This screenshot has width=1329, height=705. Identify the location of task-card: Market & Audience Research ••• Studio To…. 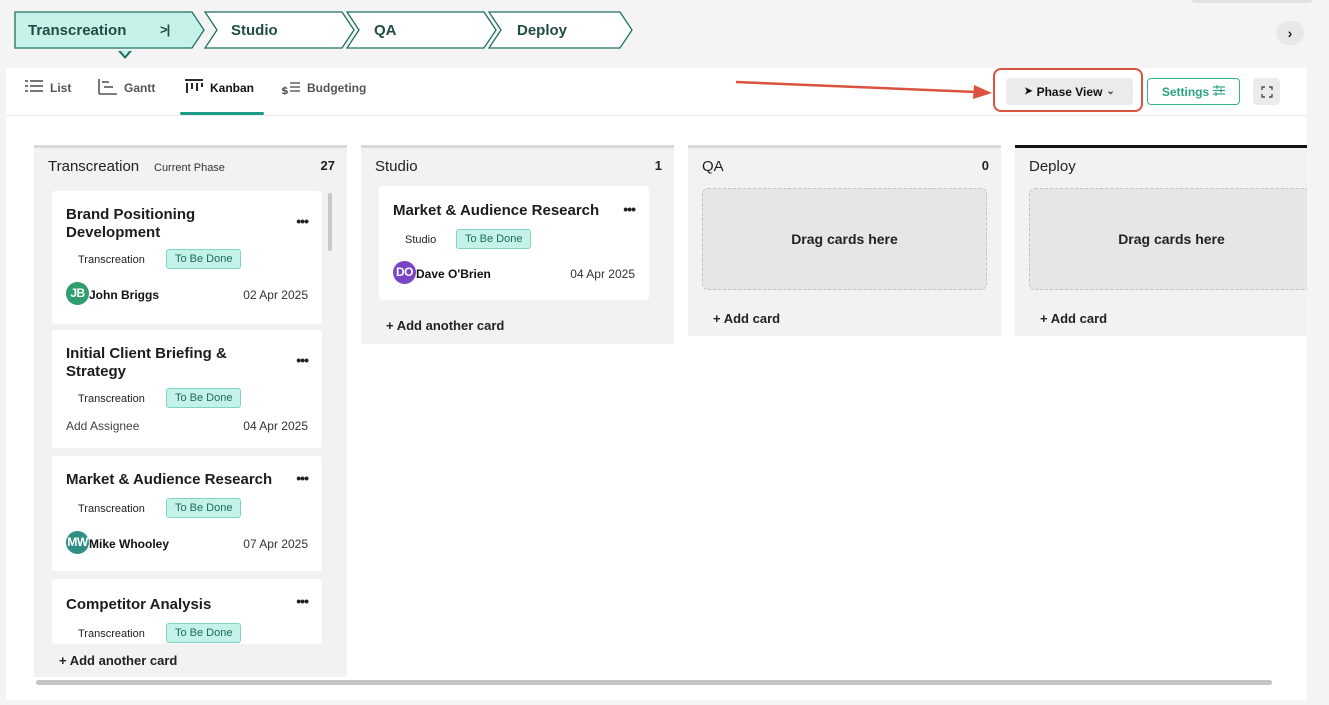
(514, 243).